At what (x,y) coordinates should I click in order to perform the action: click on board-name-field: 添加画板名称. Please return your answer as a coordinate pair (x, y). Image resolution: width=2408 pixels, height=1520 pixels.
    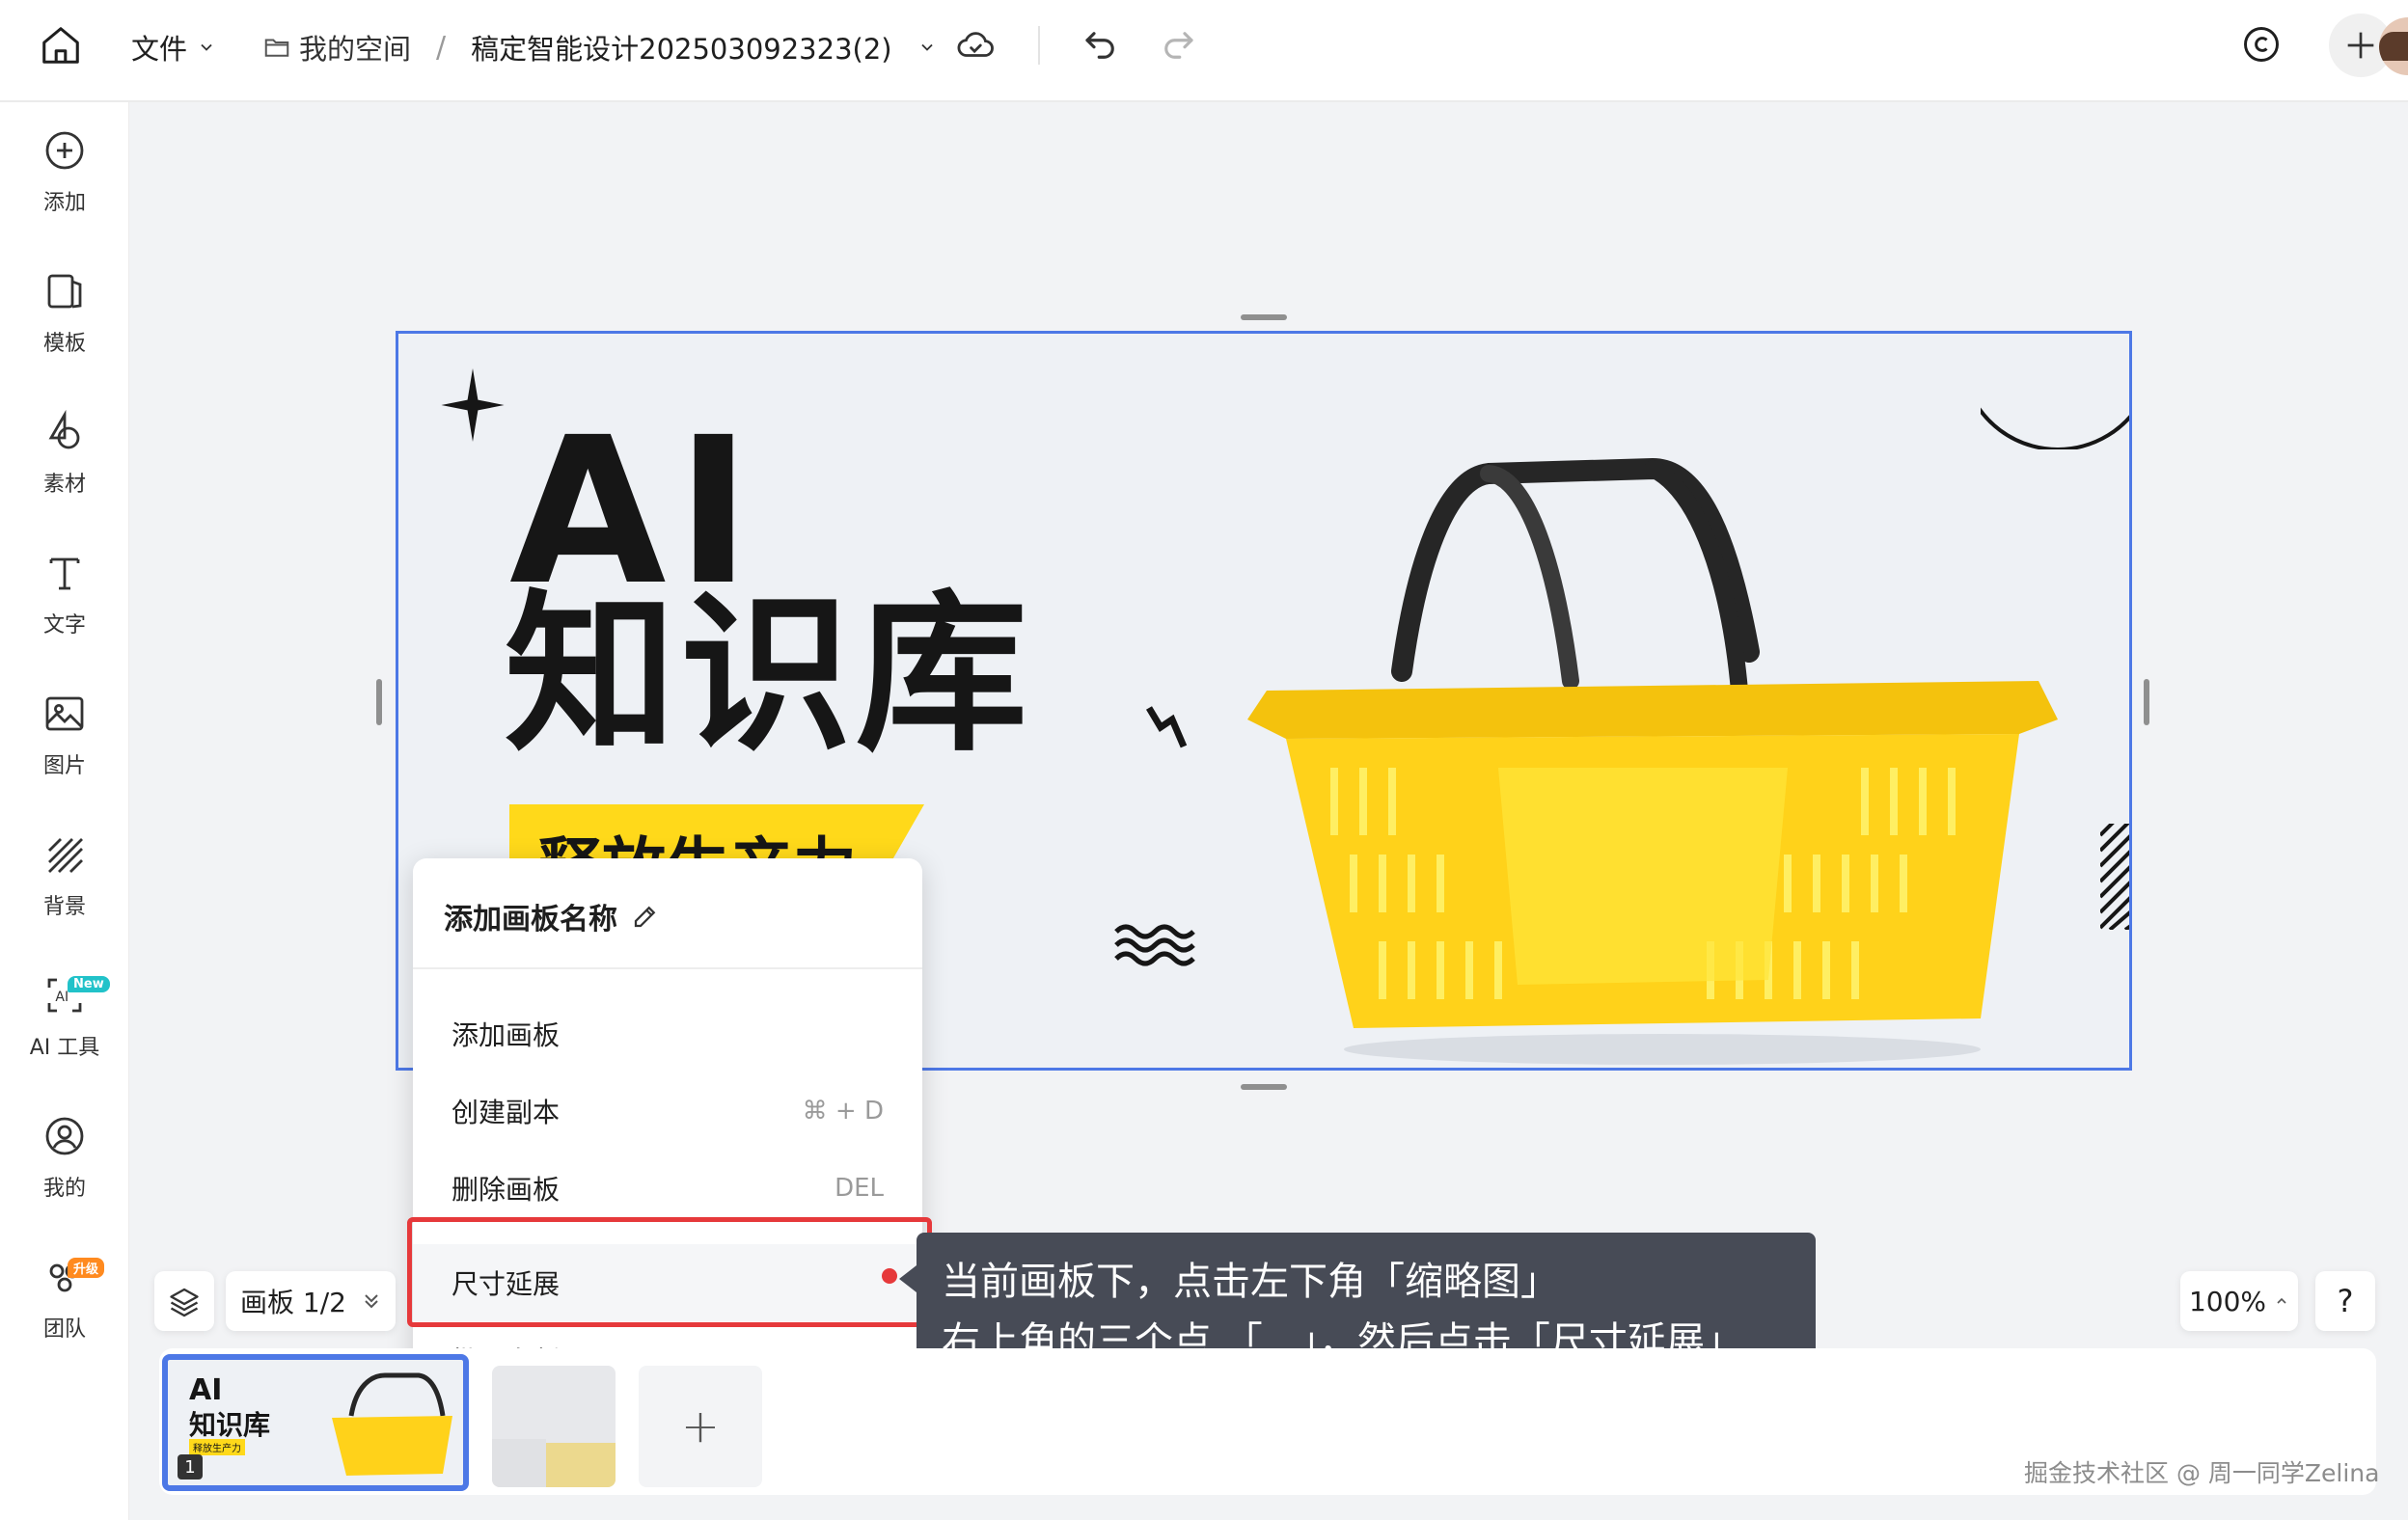
    Looking at the image, I should click on (552, 916).